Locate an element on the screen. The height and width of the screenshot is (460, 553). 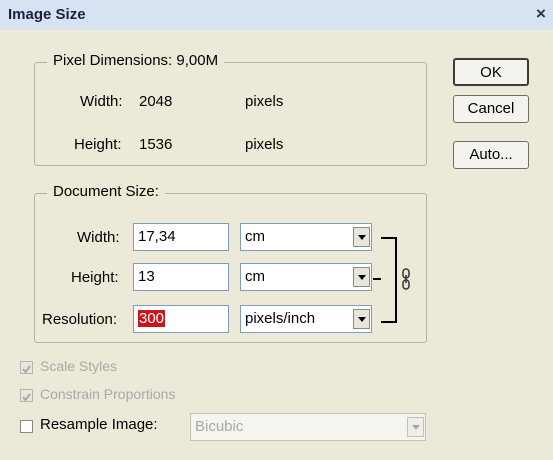
resolution-unit-value: pixels/inch is located at coordinates (280, 318).